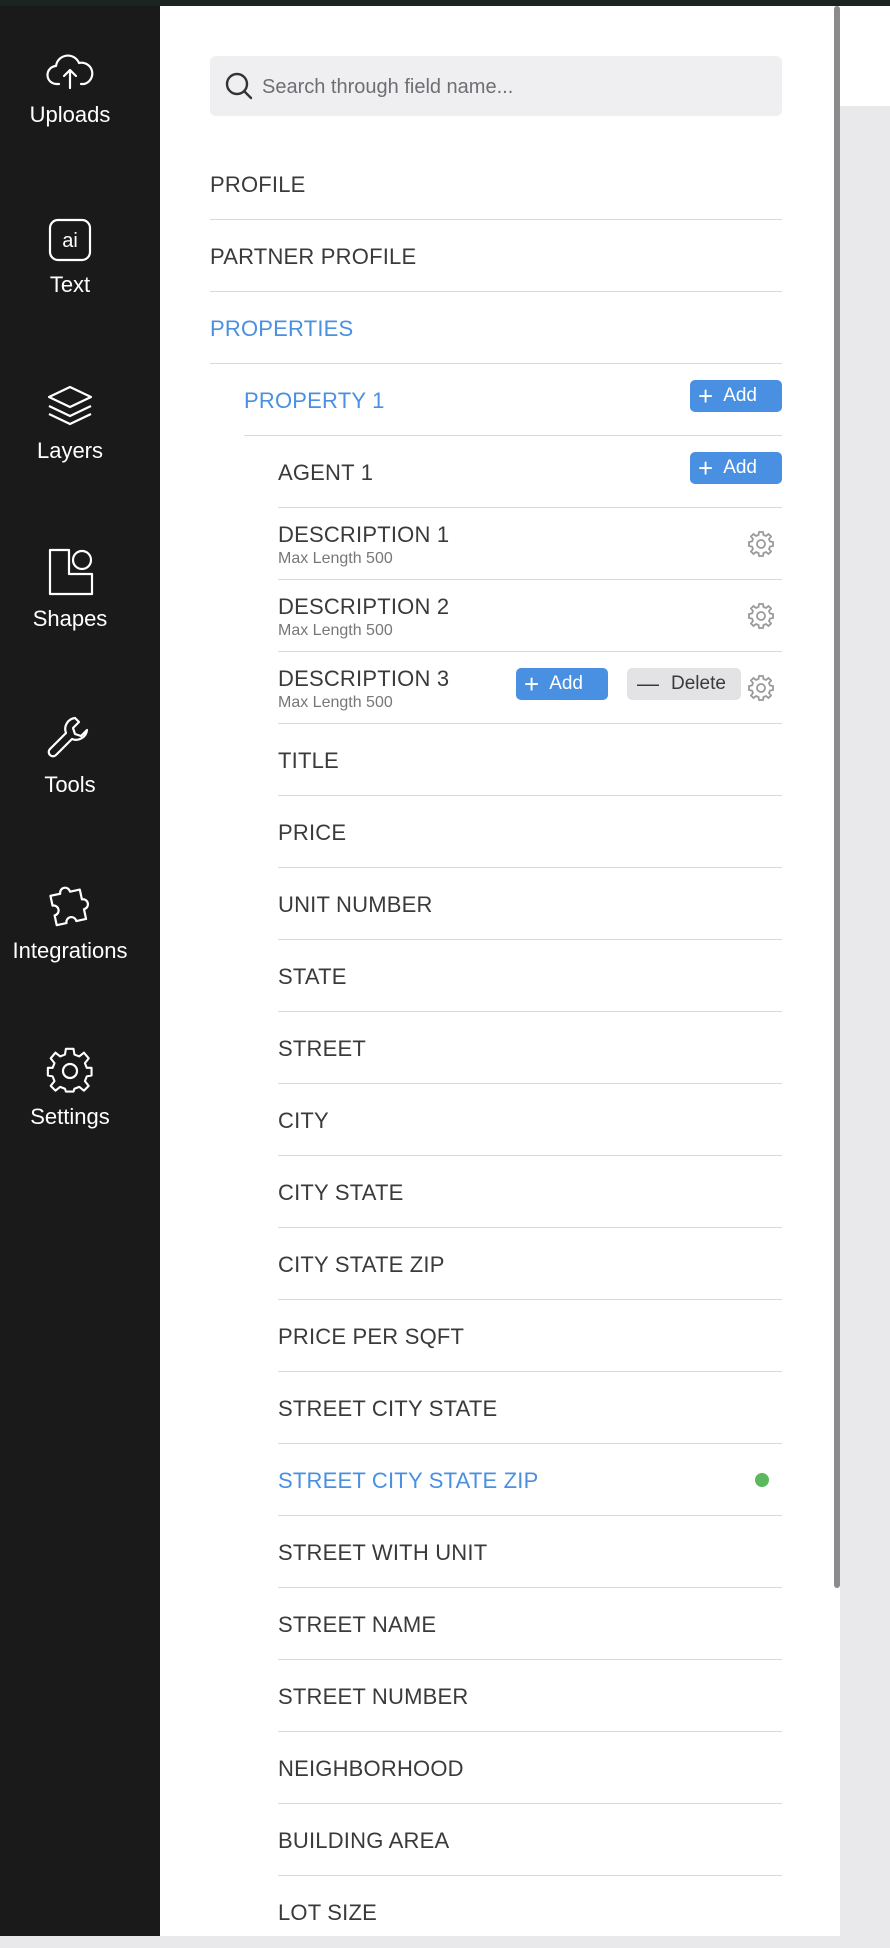 This screenshot has width=890, height=1948. I want to click on field-row: BUILDING AREA, so click(530, 1840).